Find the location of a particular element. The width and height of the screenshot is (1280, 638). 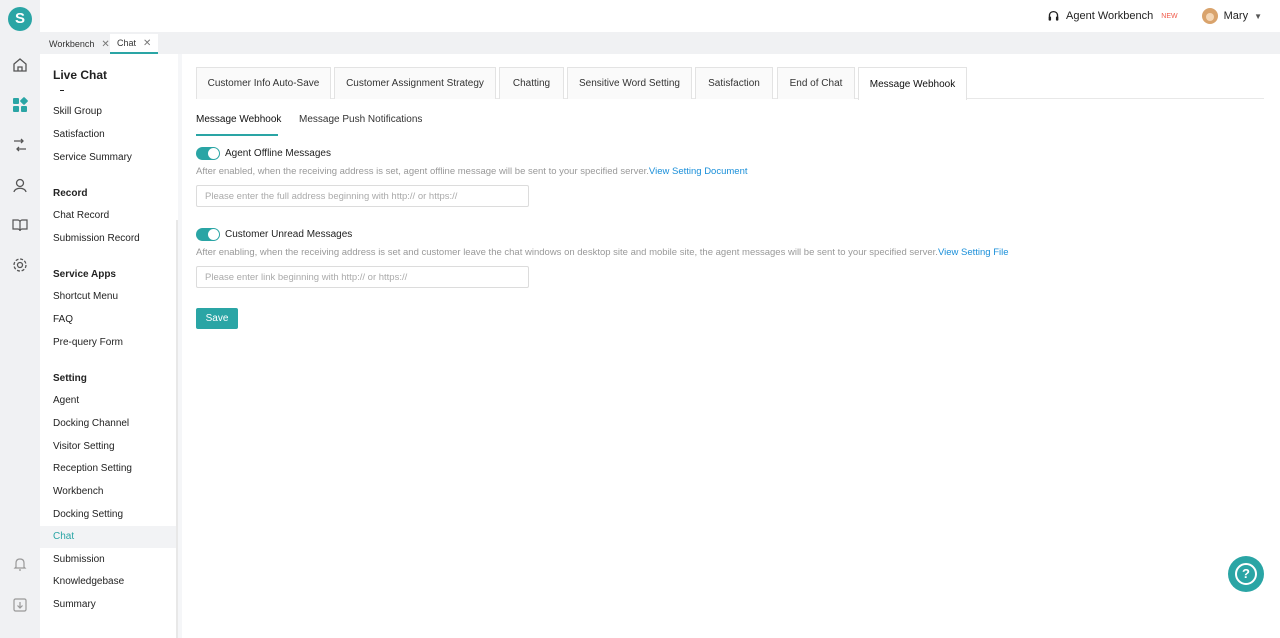

page-tab-label: Chat is located at coordinates (127, 43).